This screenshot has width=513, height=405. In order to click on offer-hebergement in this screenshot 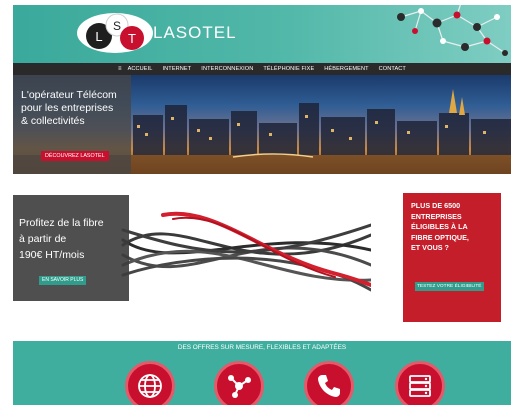, I will do `click(420, 383)`.